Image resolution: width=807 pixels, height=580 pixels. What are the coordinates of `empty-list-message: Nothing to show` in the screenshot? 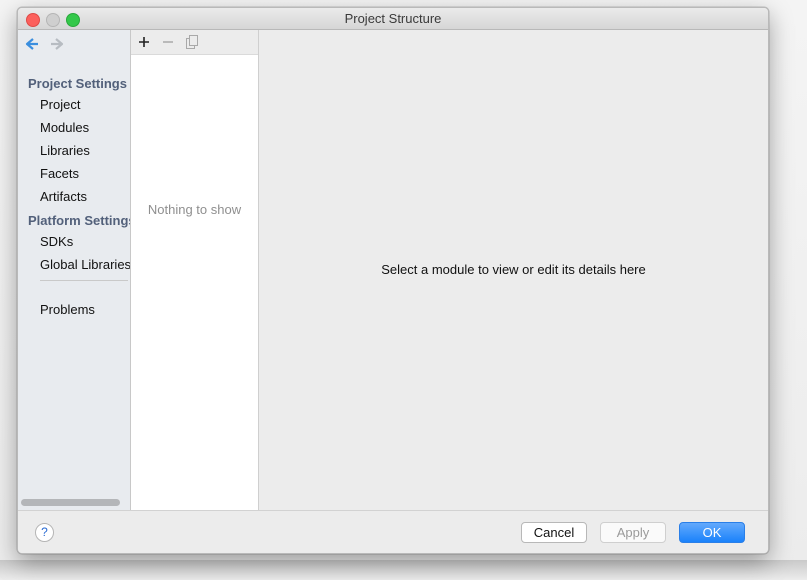 It's located at (194, 209).